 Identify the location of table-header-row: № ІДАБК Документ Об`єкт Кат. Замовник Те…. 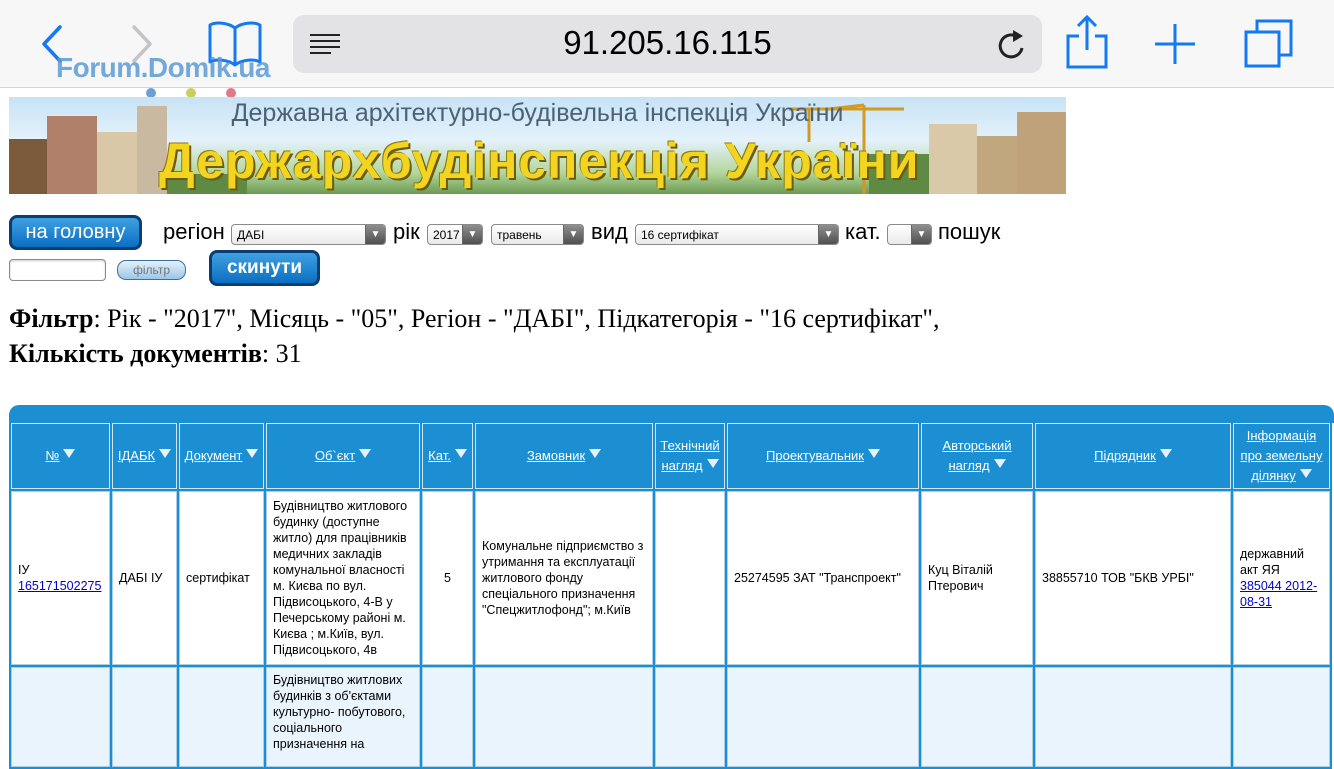
(670, 456).